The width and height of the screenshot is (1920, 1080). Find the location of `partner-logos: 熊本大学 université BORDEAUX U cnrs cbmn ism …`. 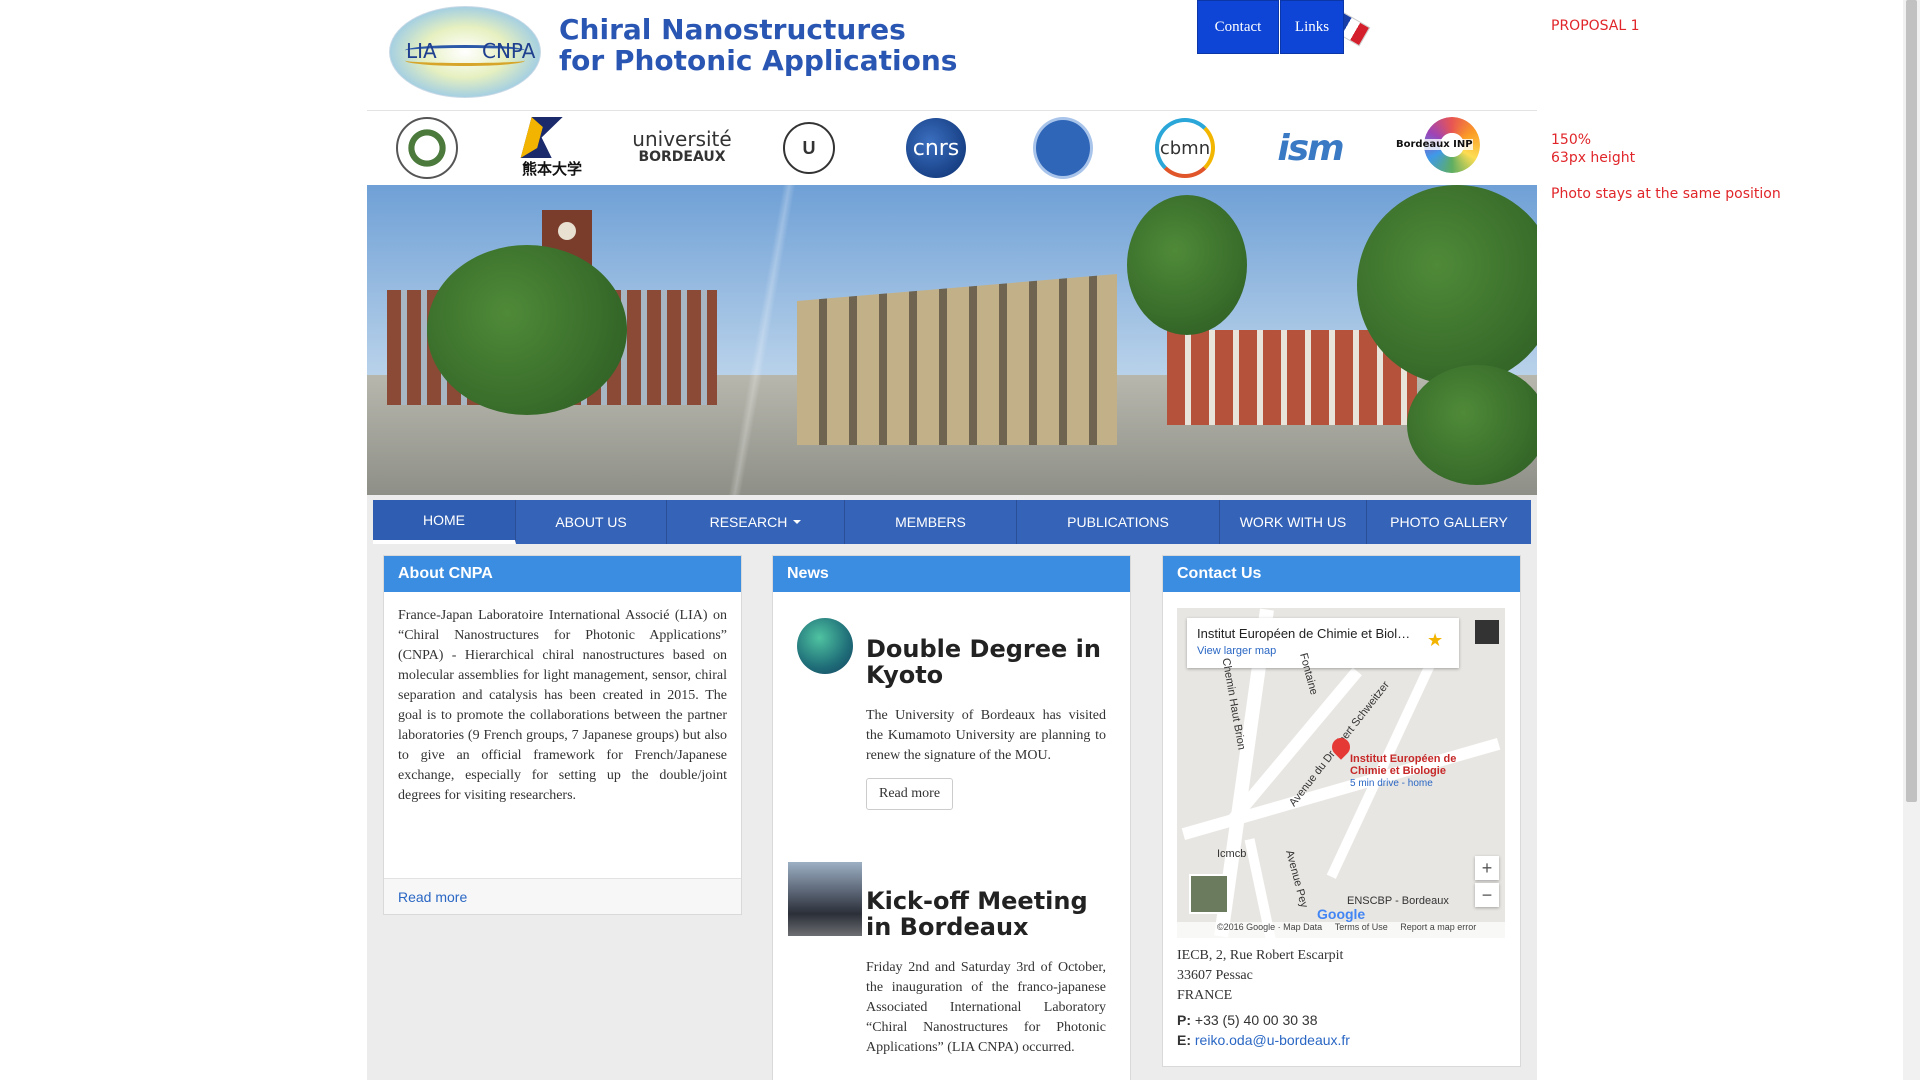

partner-logos: 熊本大学 université BORDEAUX U cnrs cbmn ism … is located at coordinates (952, 148).